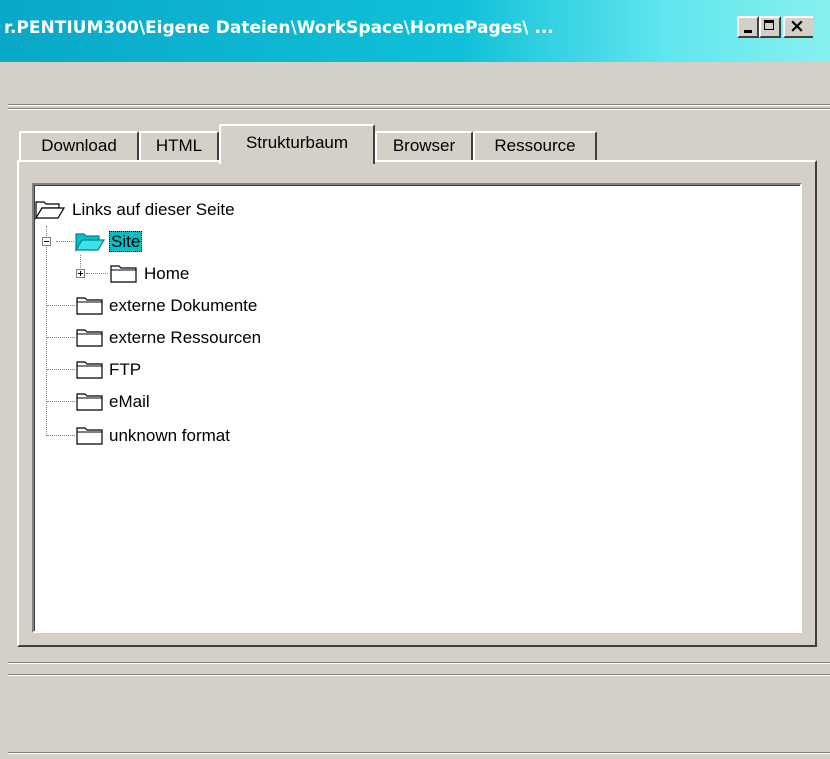  Describe the element at coordinates (125, 369) in the screenshot. I see `tree-label: FTP` at that location.